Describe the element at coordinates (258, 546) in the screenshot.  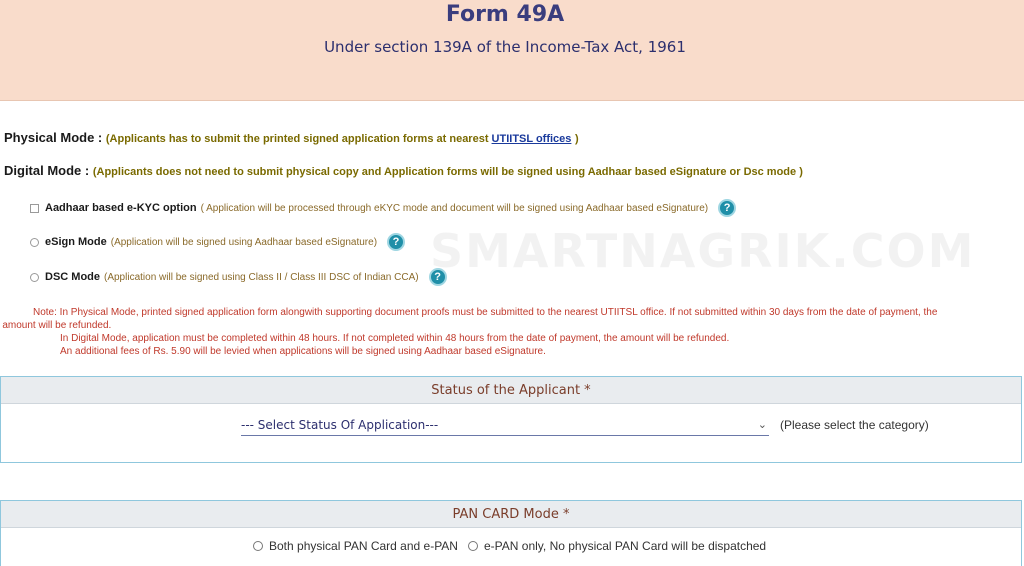
I see `pan-both-radio` at that location.